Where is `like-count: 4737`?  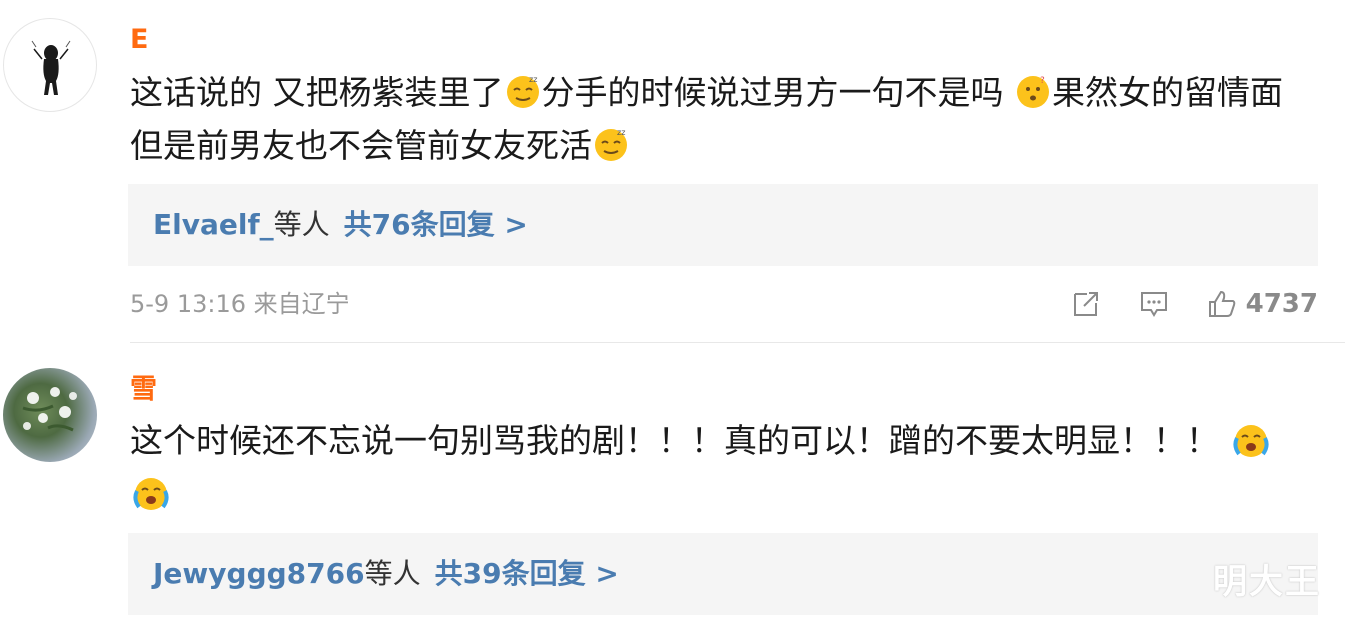 like-count: 4737 is located at coordinates (1281, 304).